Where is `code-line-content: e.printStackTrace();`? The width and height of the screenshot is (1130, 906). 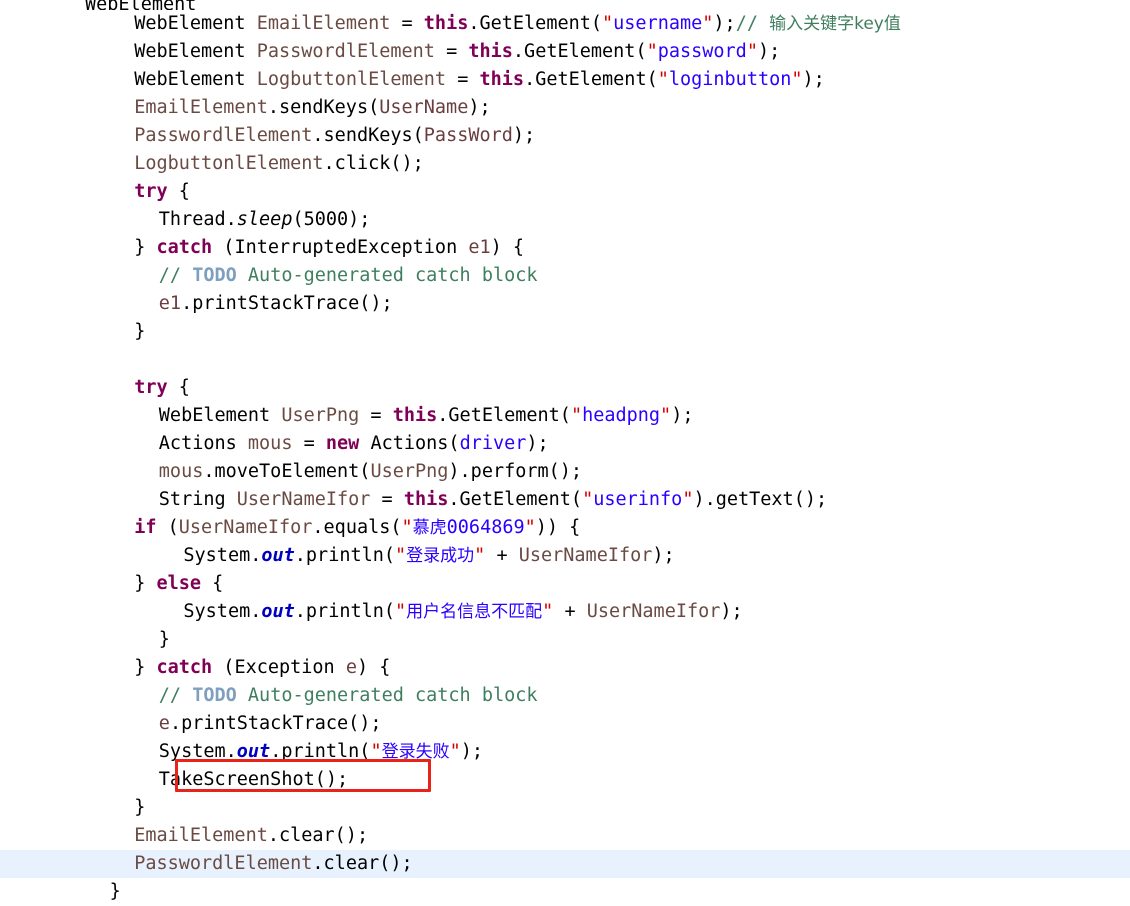
code-line-content: e.printStackTrace(); is located at coordinates (565, 724).